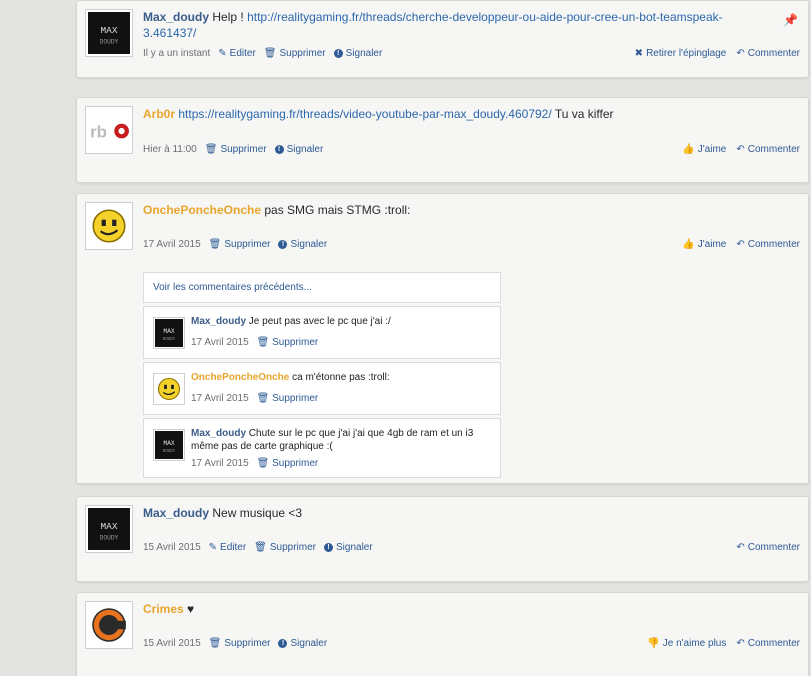  Describe the element at coordinates (172, 643) in the screenshot. I see `post-date: 15 Avril 2015` at that location.